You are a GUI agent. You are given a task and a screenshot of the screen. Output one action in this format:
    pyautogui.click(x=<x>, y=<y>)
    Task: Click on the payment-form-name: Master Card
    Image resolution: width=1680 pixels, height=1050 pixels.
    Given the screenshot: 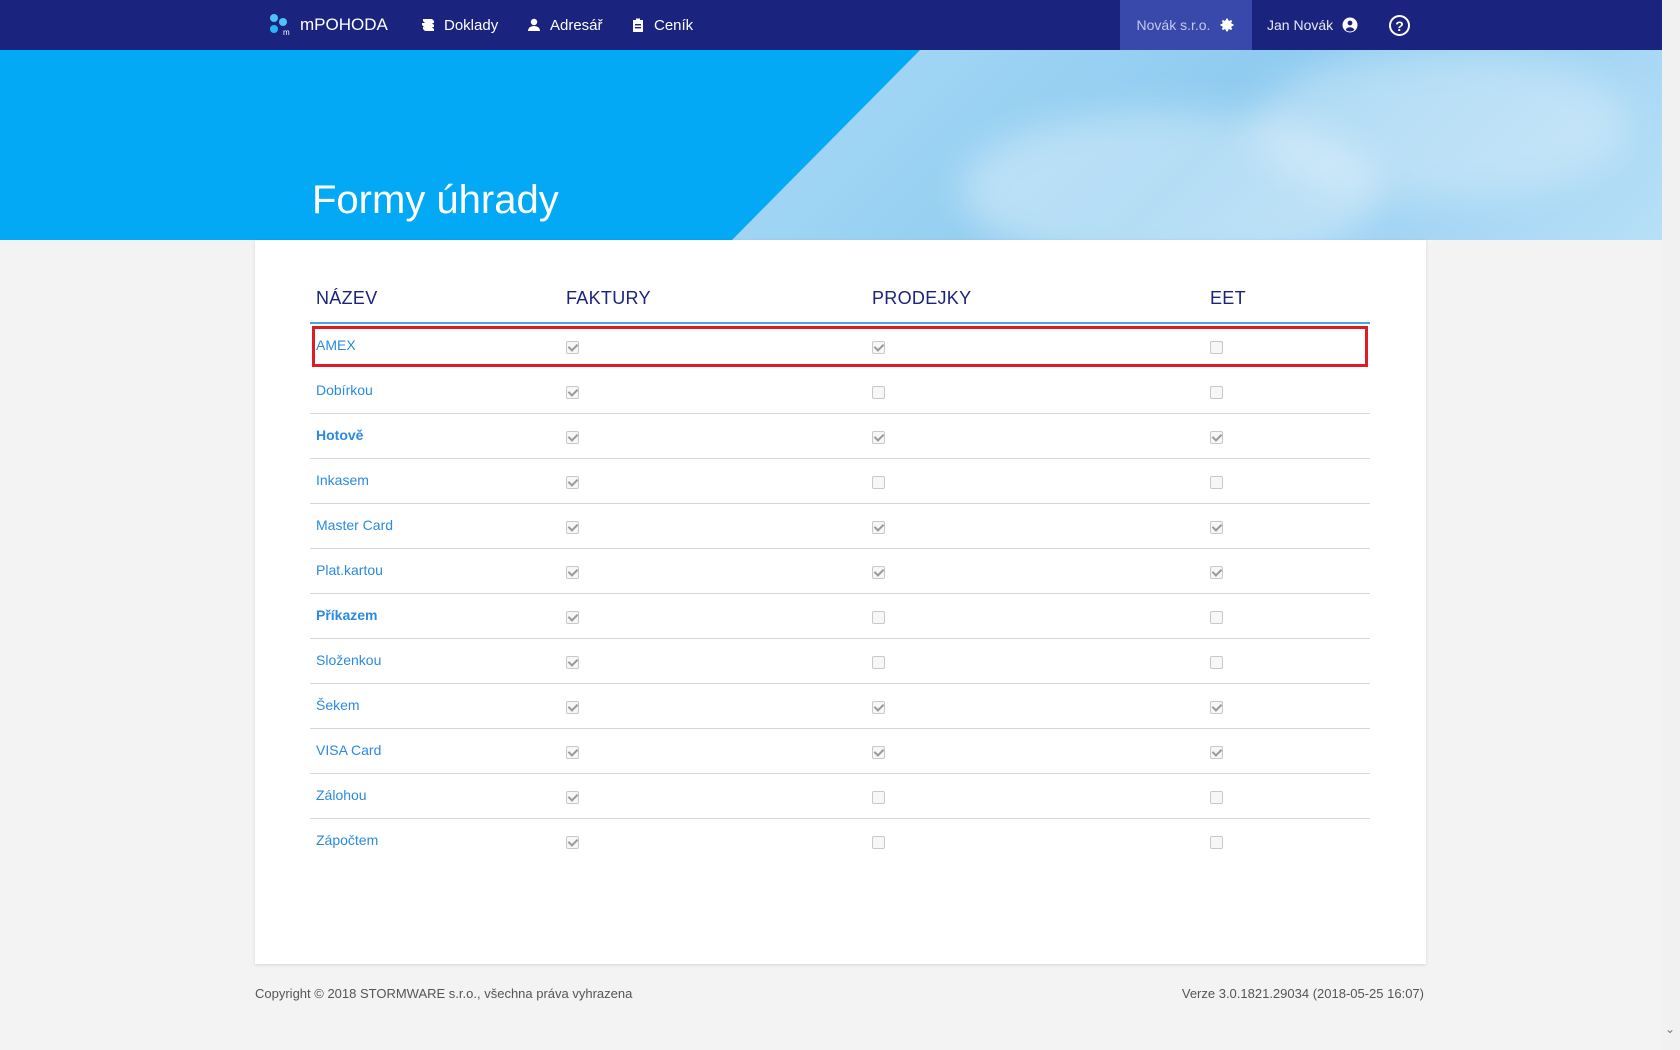 What is the action you would take?
    pyautogui.click(x=354, y=525)
    